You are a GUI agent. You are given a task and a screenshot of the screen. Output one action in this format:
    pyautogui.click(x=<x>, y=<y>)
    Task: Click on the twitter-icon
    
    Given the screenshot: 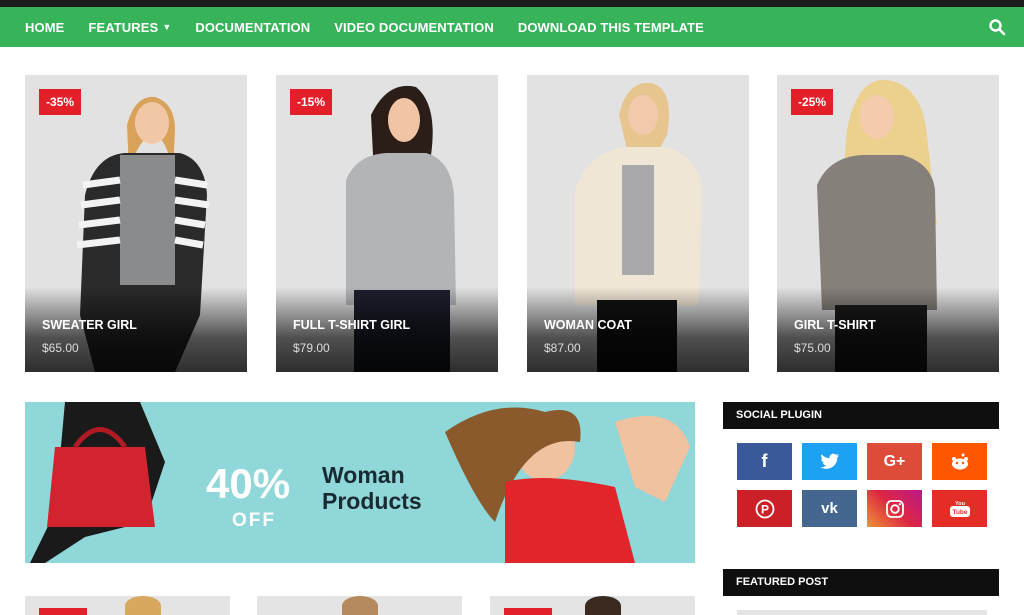 What is the action you would take?
    pyautogui.click(x=829, y=461)
    